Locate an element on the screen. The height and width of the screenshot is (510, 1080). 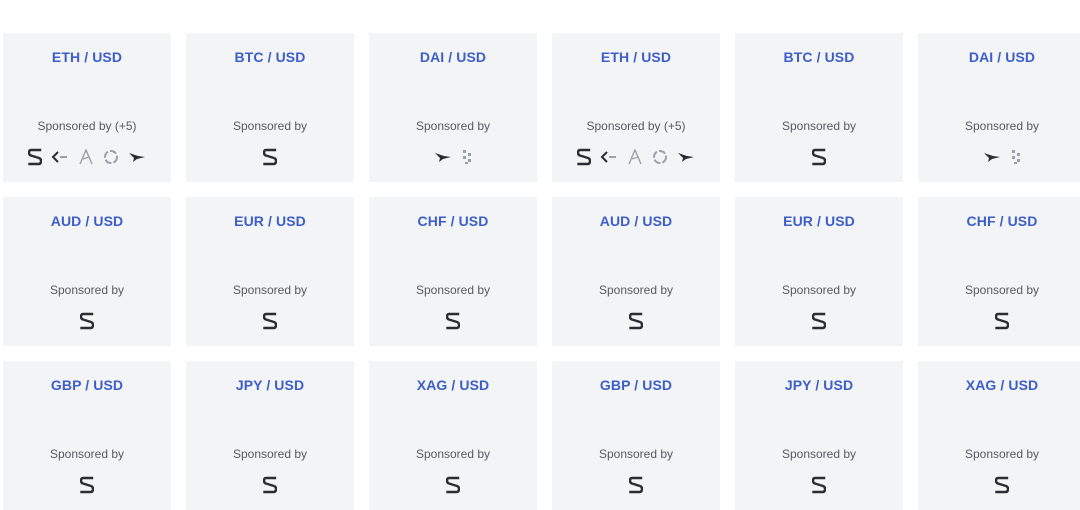
cropped-heading-strip is located at coordinates (540, 2).